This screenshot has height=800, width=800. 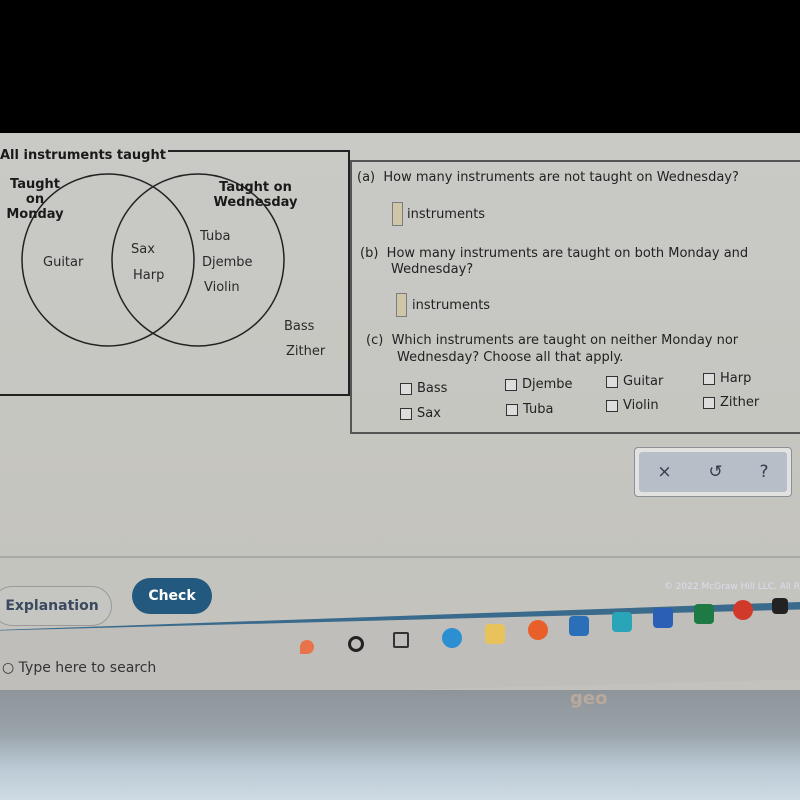 What do you see at coordinates (307, 647) in the screenshot?
I see `weather-widget-icon` at bounding box center [307, 647].